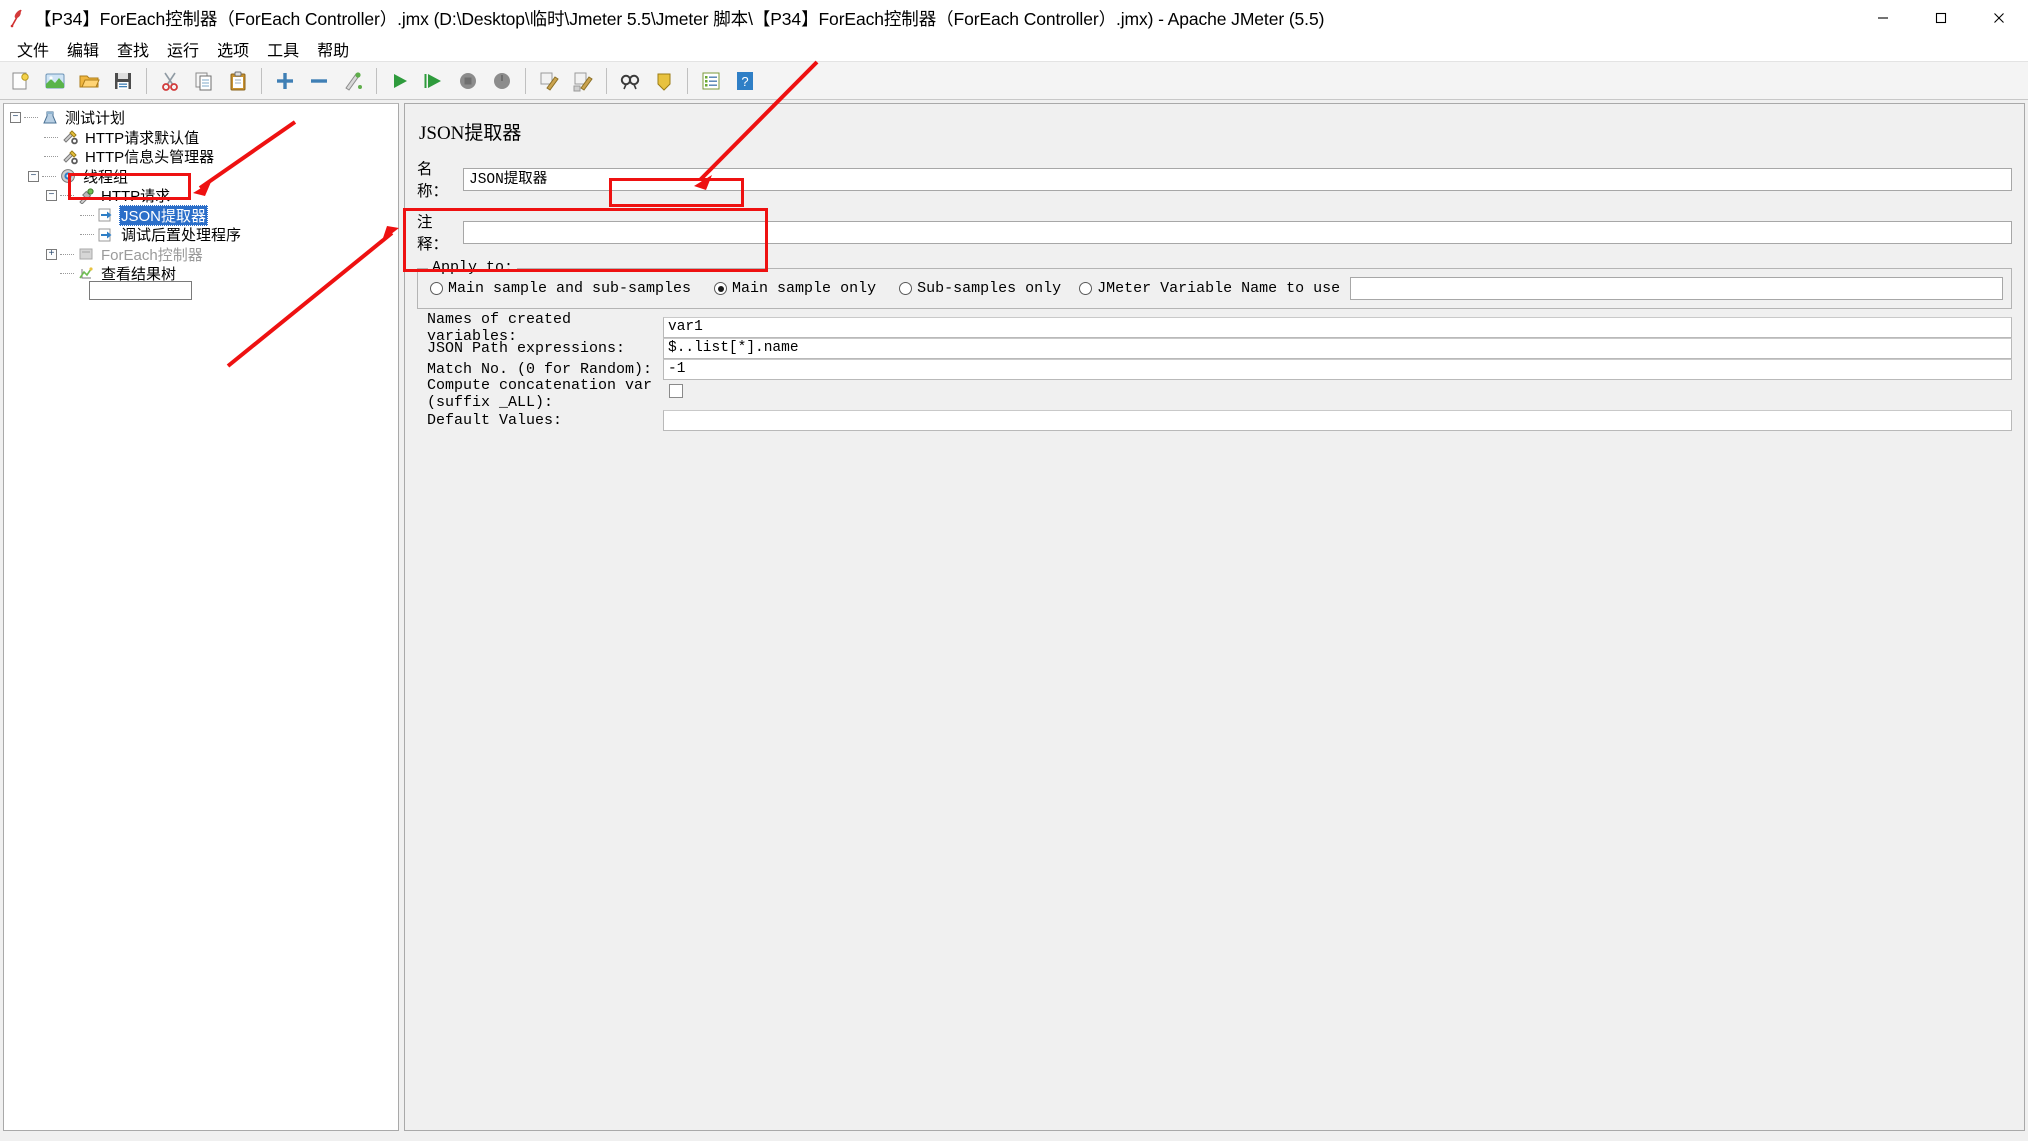  I want to click on tree-node-debug-post-processor: 调试后置处理程序, so click(201, 235).